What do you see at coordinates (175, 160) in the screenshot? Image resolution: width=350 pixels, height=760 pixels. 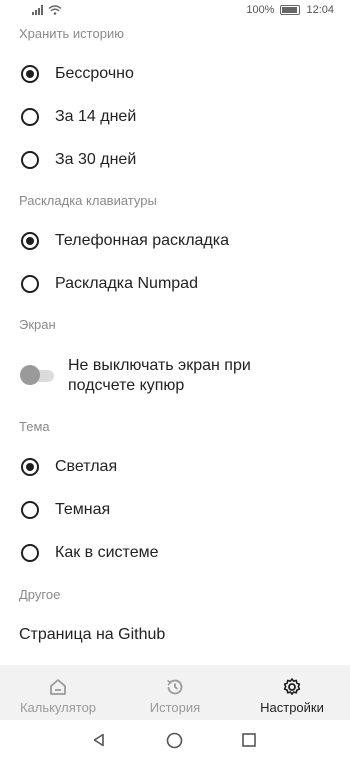 I see `radio-option-30-days: За 30 дней` at bounding box center [175, 160].